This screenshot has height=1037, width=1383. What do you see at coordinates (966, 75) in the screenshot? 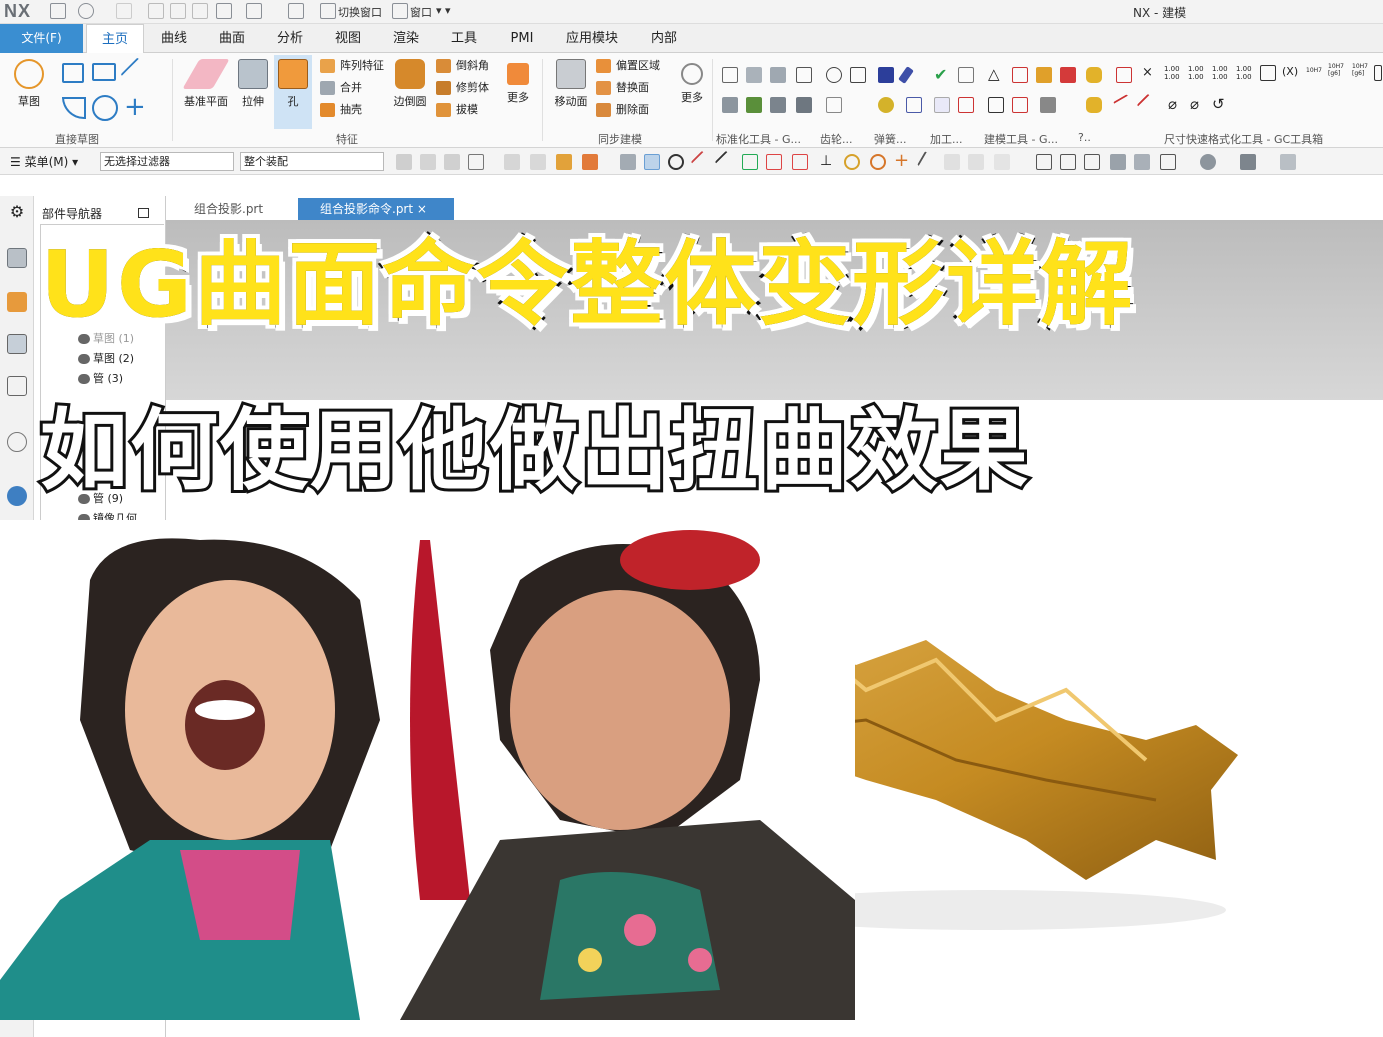
I see `machining-icon` at bounding box center [966, 75].